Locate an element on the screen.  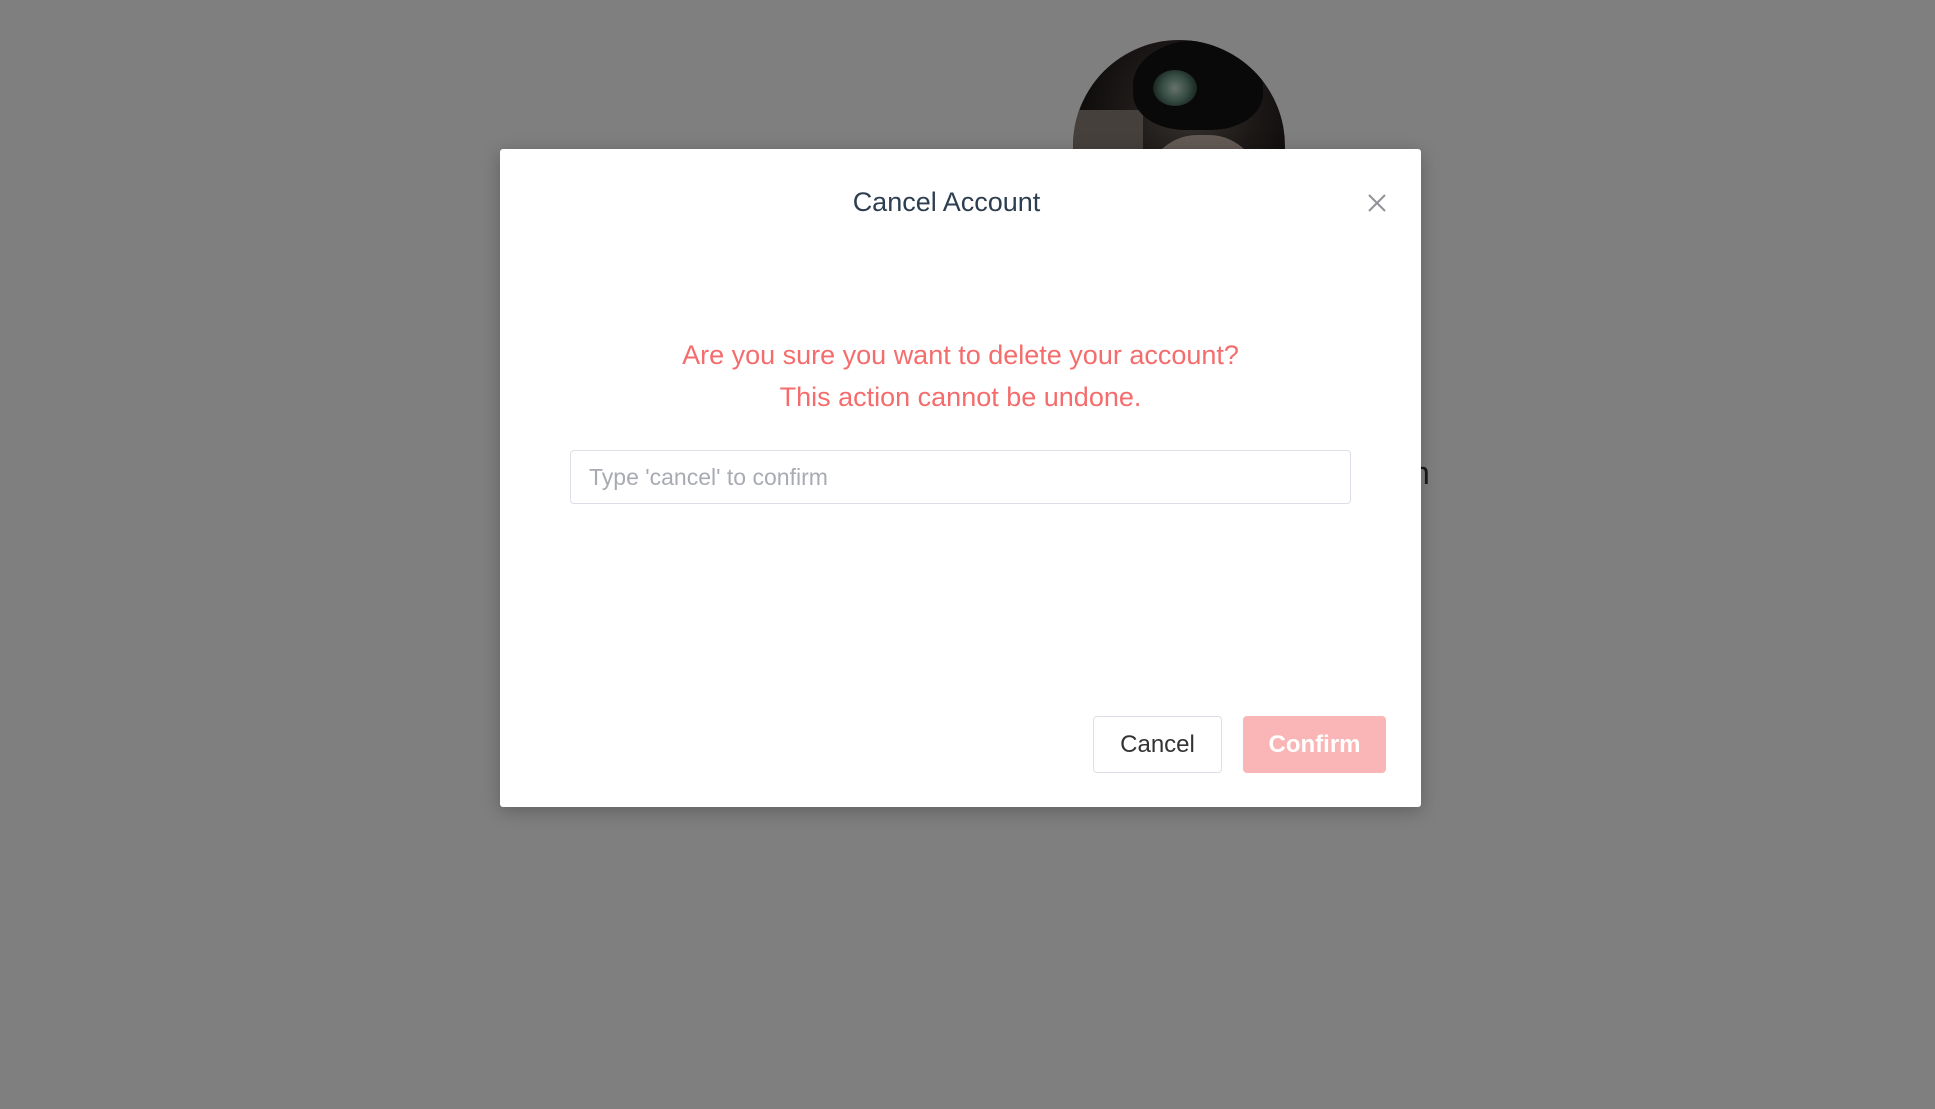
close-button is located at coordinates (1377, 203).